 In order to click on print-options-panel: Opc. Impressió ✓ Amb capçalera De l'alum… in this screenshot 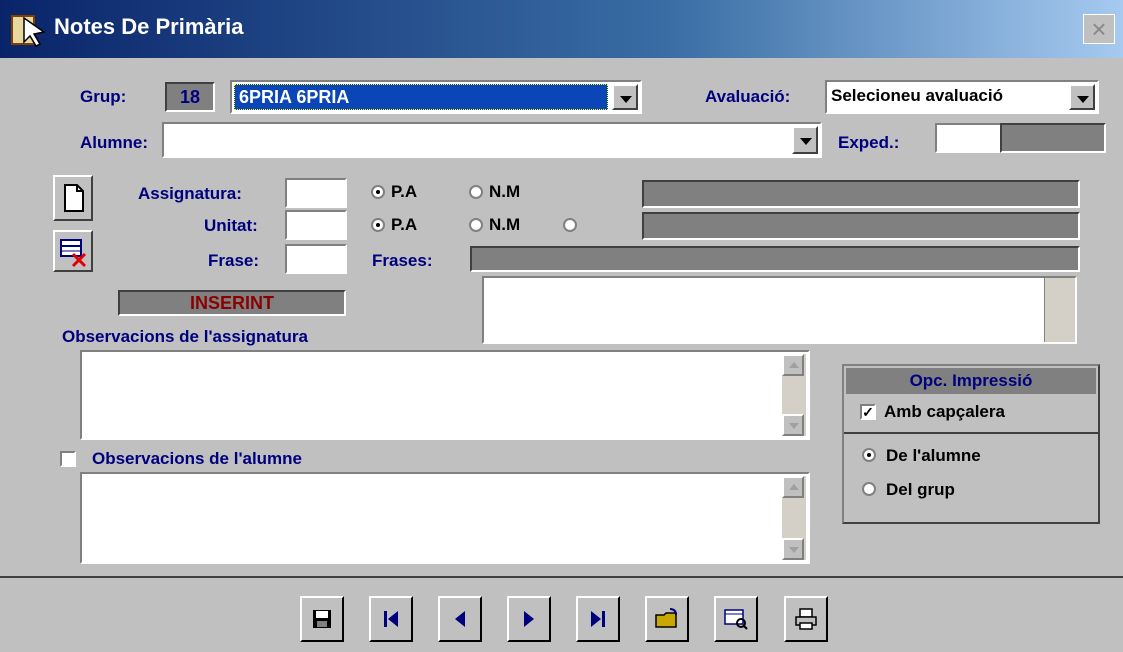, I will do `click(971, 444)`.